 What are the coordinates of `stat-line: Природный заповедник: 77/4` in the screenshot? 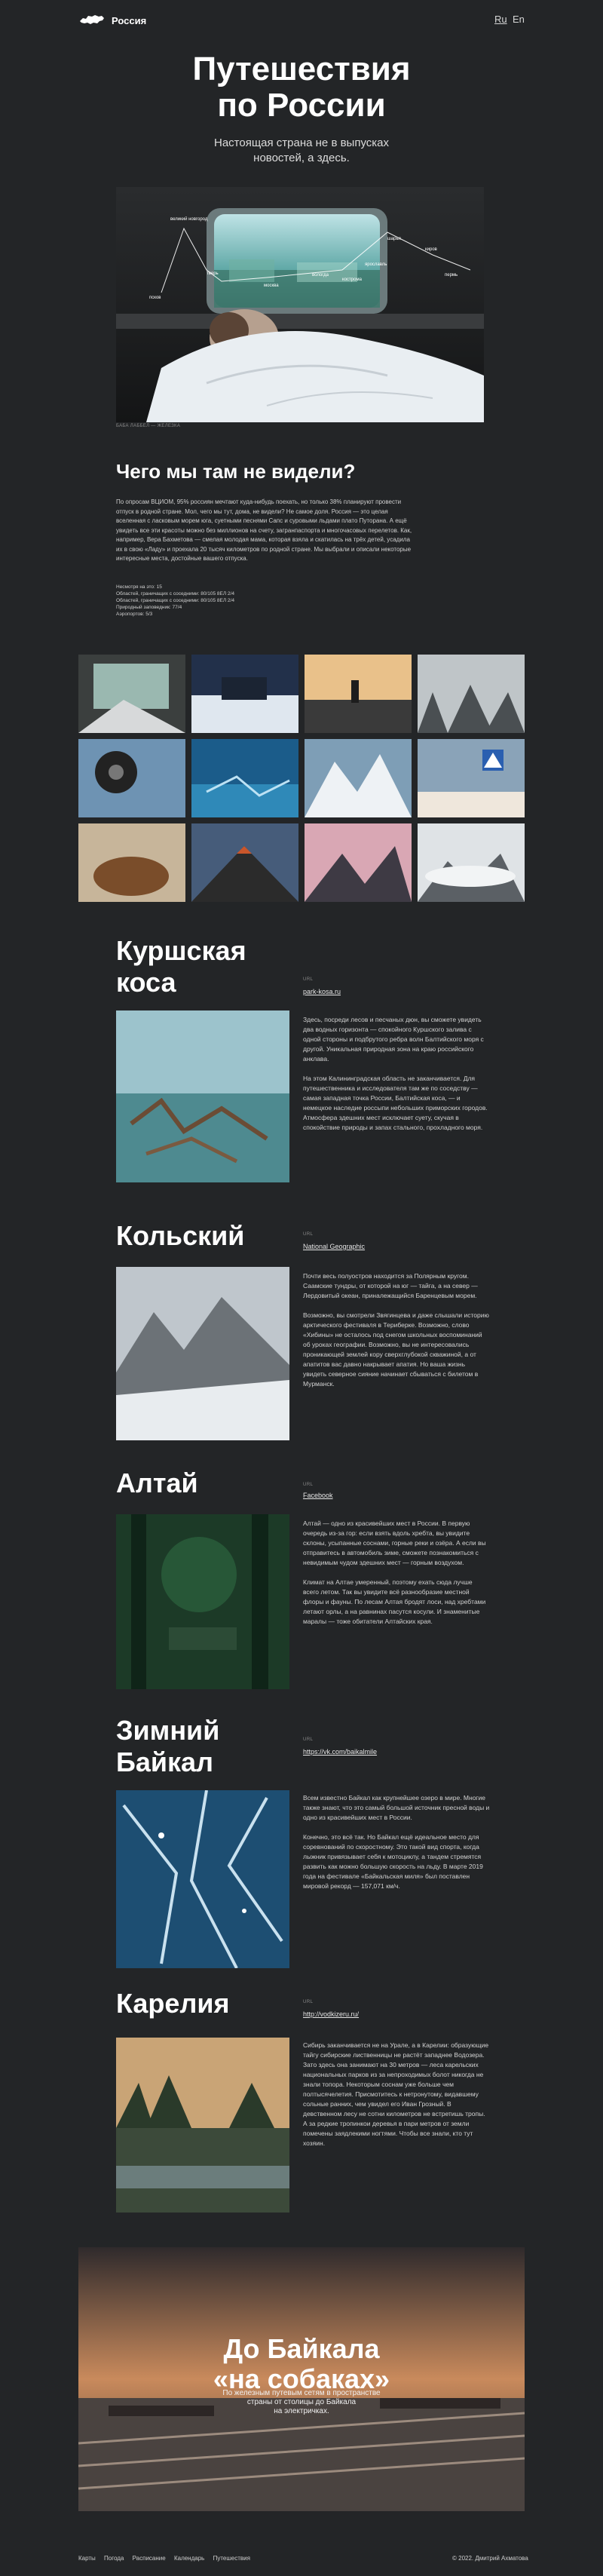 It's located at (149, 607).